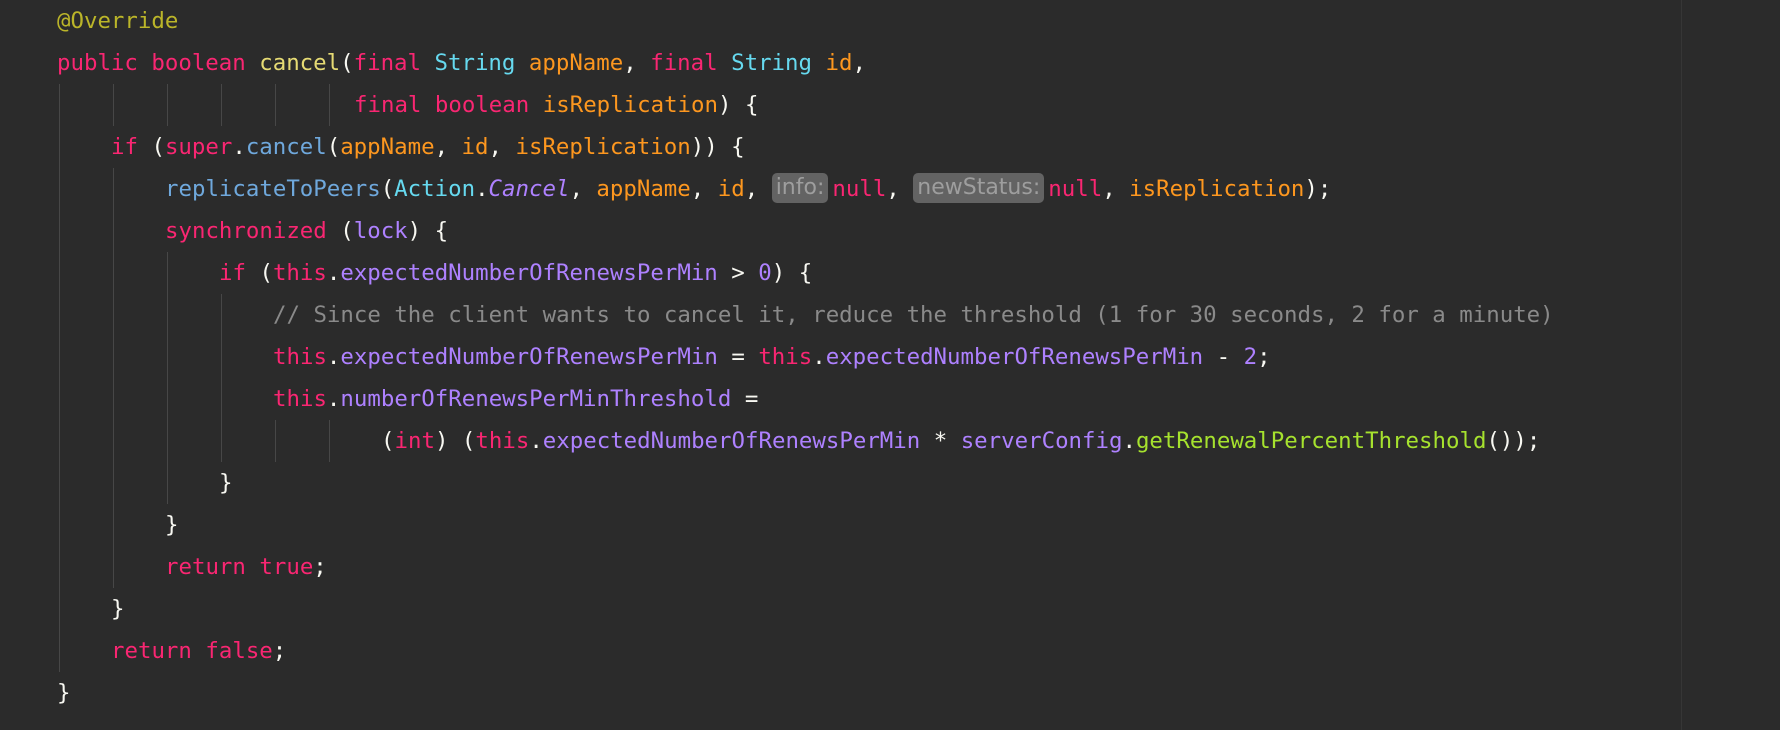 The image size is (1780, 730). I want to click on code-token: serverConfig, so click(1041, 441).